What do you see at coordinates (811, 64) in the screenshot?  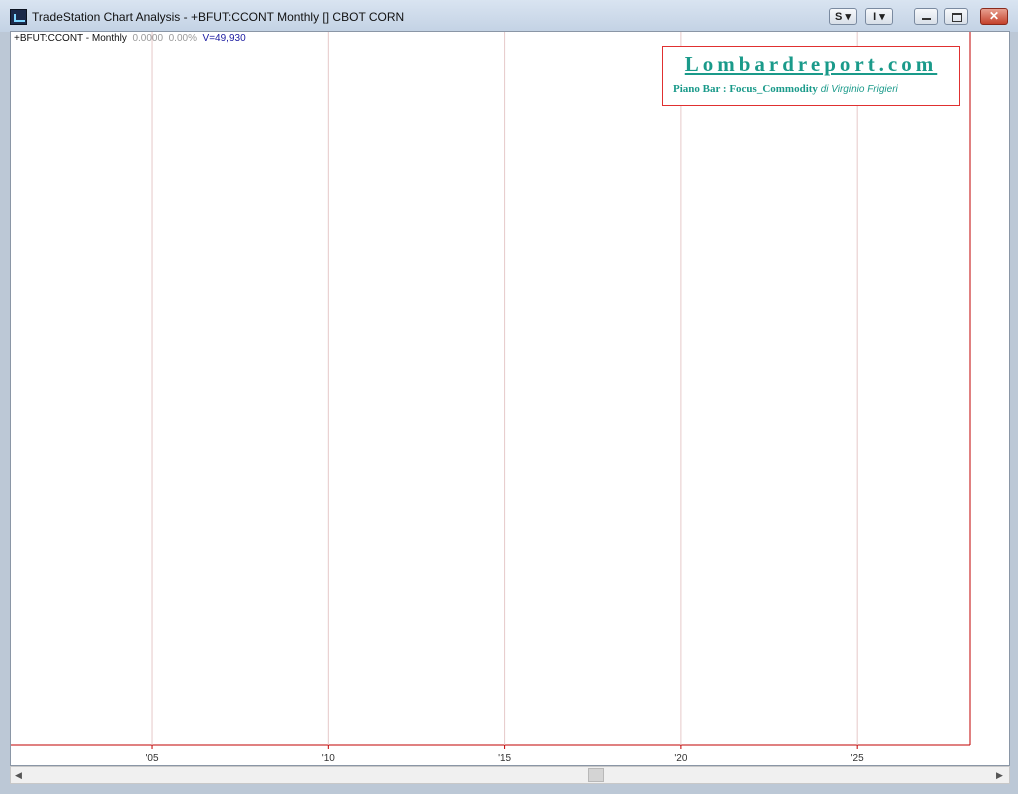 I see `logo-title: Lombardreport.com` at bounding box center [811, 64].